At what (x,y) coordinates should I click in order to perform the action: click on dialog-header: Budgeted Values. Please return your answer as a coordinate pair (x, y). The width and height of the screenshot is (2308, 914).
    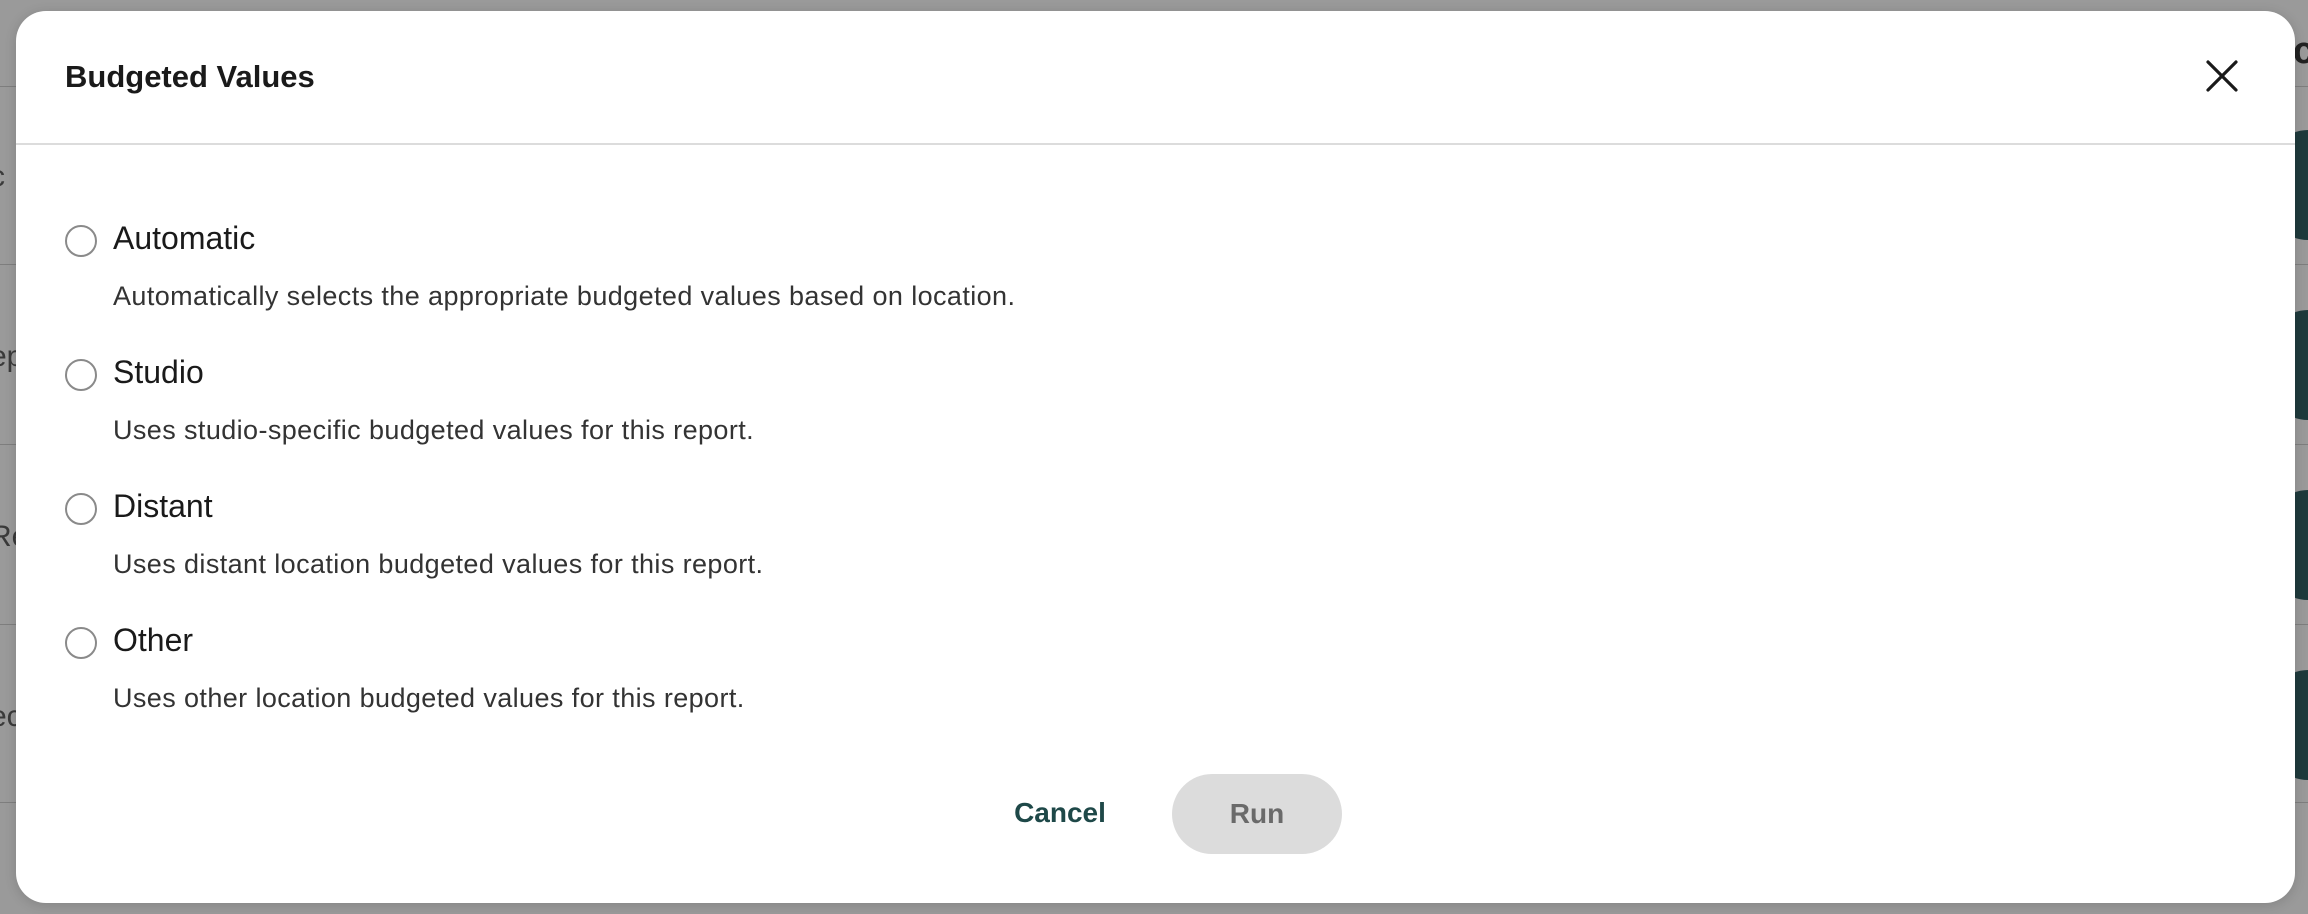
    Looking at the image, I should click on (1155, 78).